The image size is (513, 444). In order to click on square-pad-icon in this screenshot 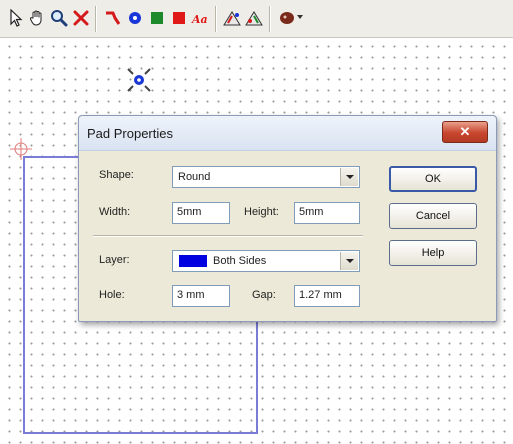, I will do `click(157, 18)`.